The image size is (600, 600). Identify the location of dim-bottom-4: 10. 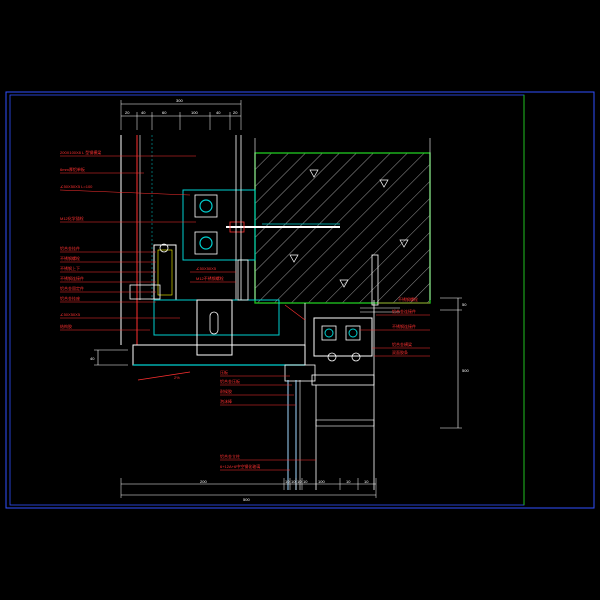
(299, 481).